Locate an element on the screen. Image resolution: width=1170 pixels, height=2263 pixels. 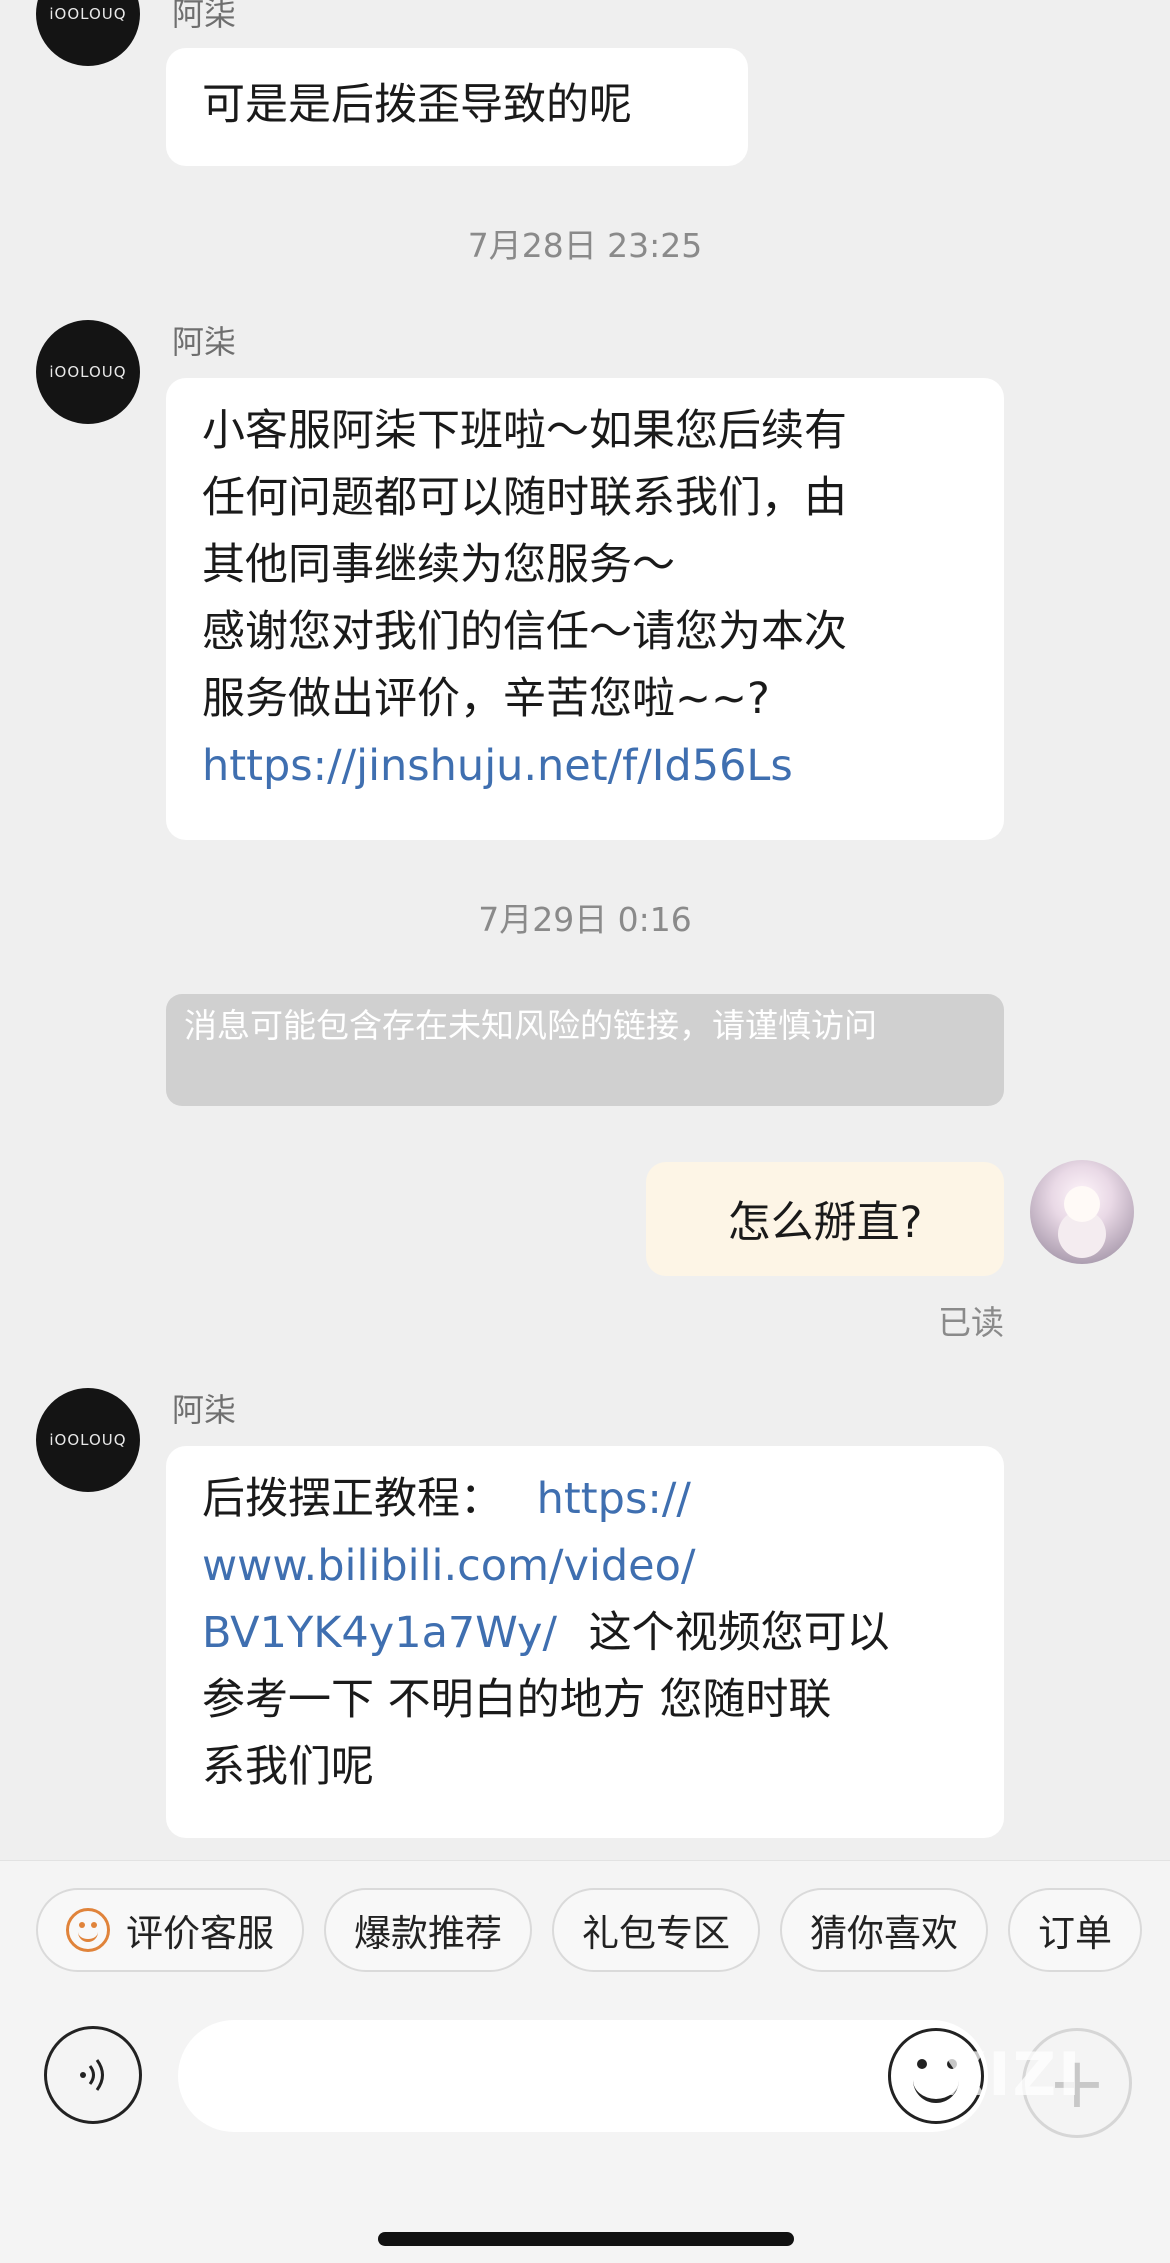
message-line: 参考一下 不明白的地方 您随时联 is located at coordinates (517, 1700).